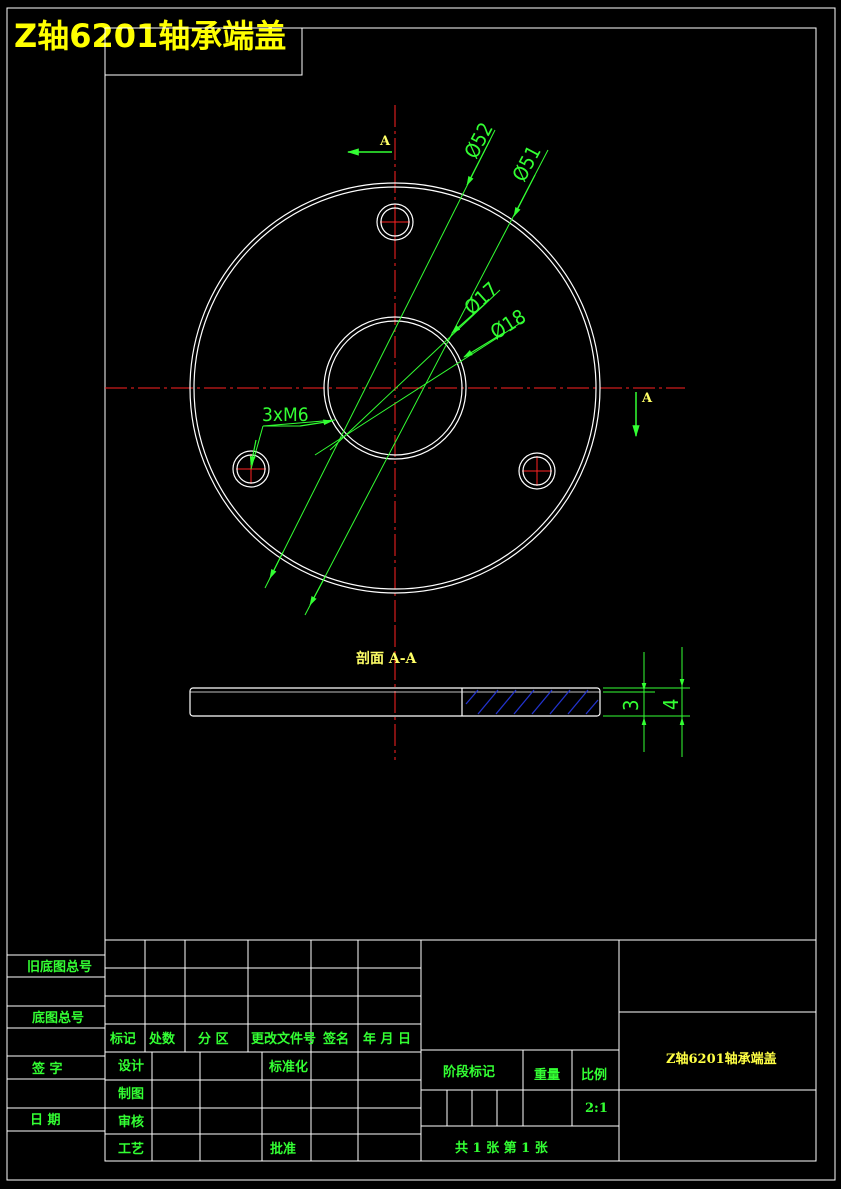 Image resolution: width=841 pixels, height=1189 pixels. I want to click on label-review: 审核, so click(131, 1122).